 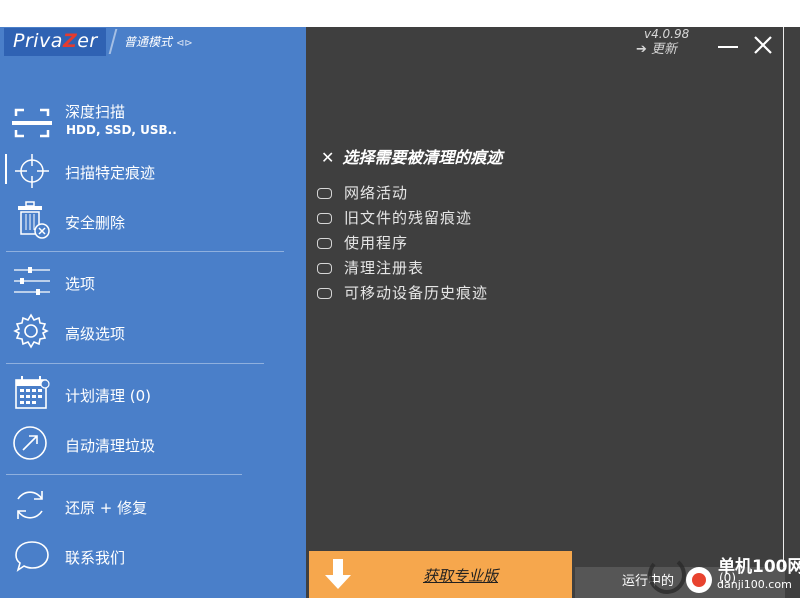 I want to click on restore-icon, so click(x=30, y=505).